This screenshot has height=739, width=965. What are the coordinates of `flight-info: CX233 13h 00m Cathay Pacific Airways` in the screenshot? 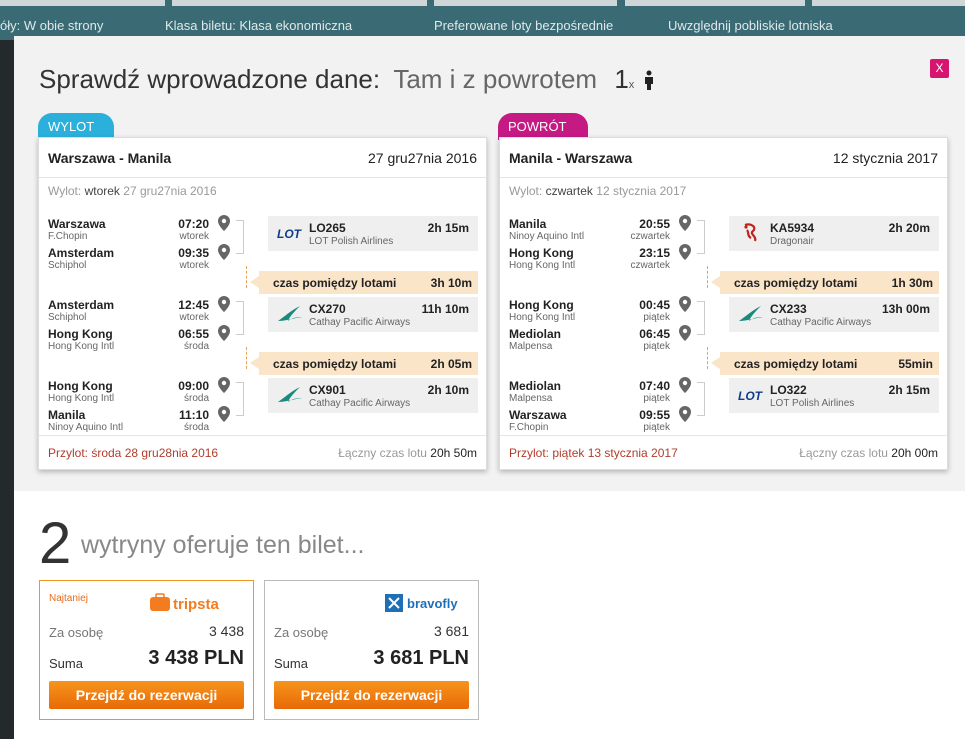 It's located at (834, 314).